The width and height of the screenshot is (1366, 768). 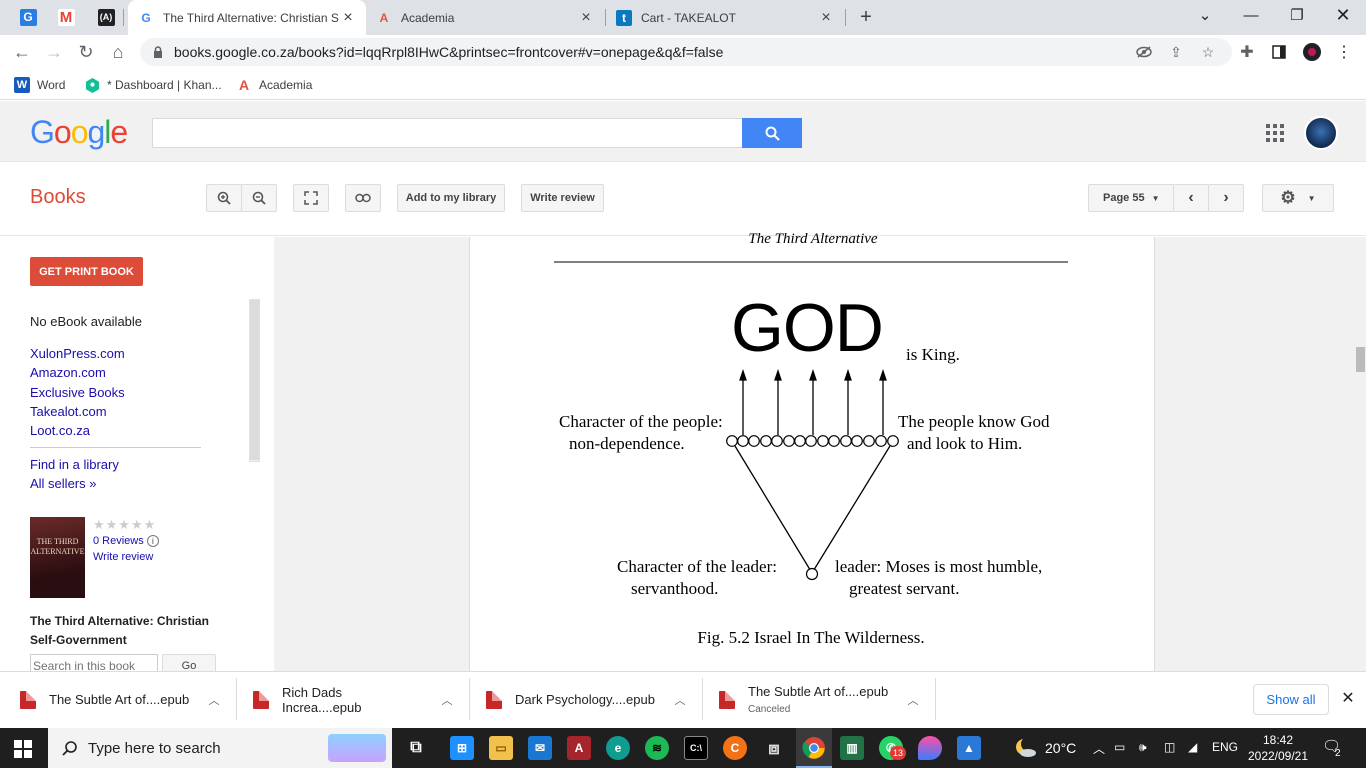 What do you see at coordinates (1348, 699) in the screenshot?
I see `close-downloads-icon: ✕` at bounding box center [1348, 699].